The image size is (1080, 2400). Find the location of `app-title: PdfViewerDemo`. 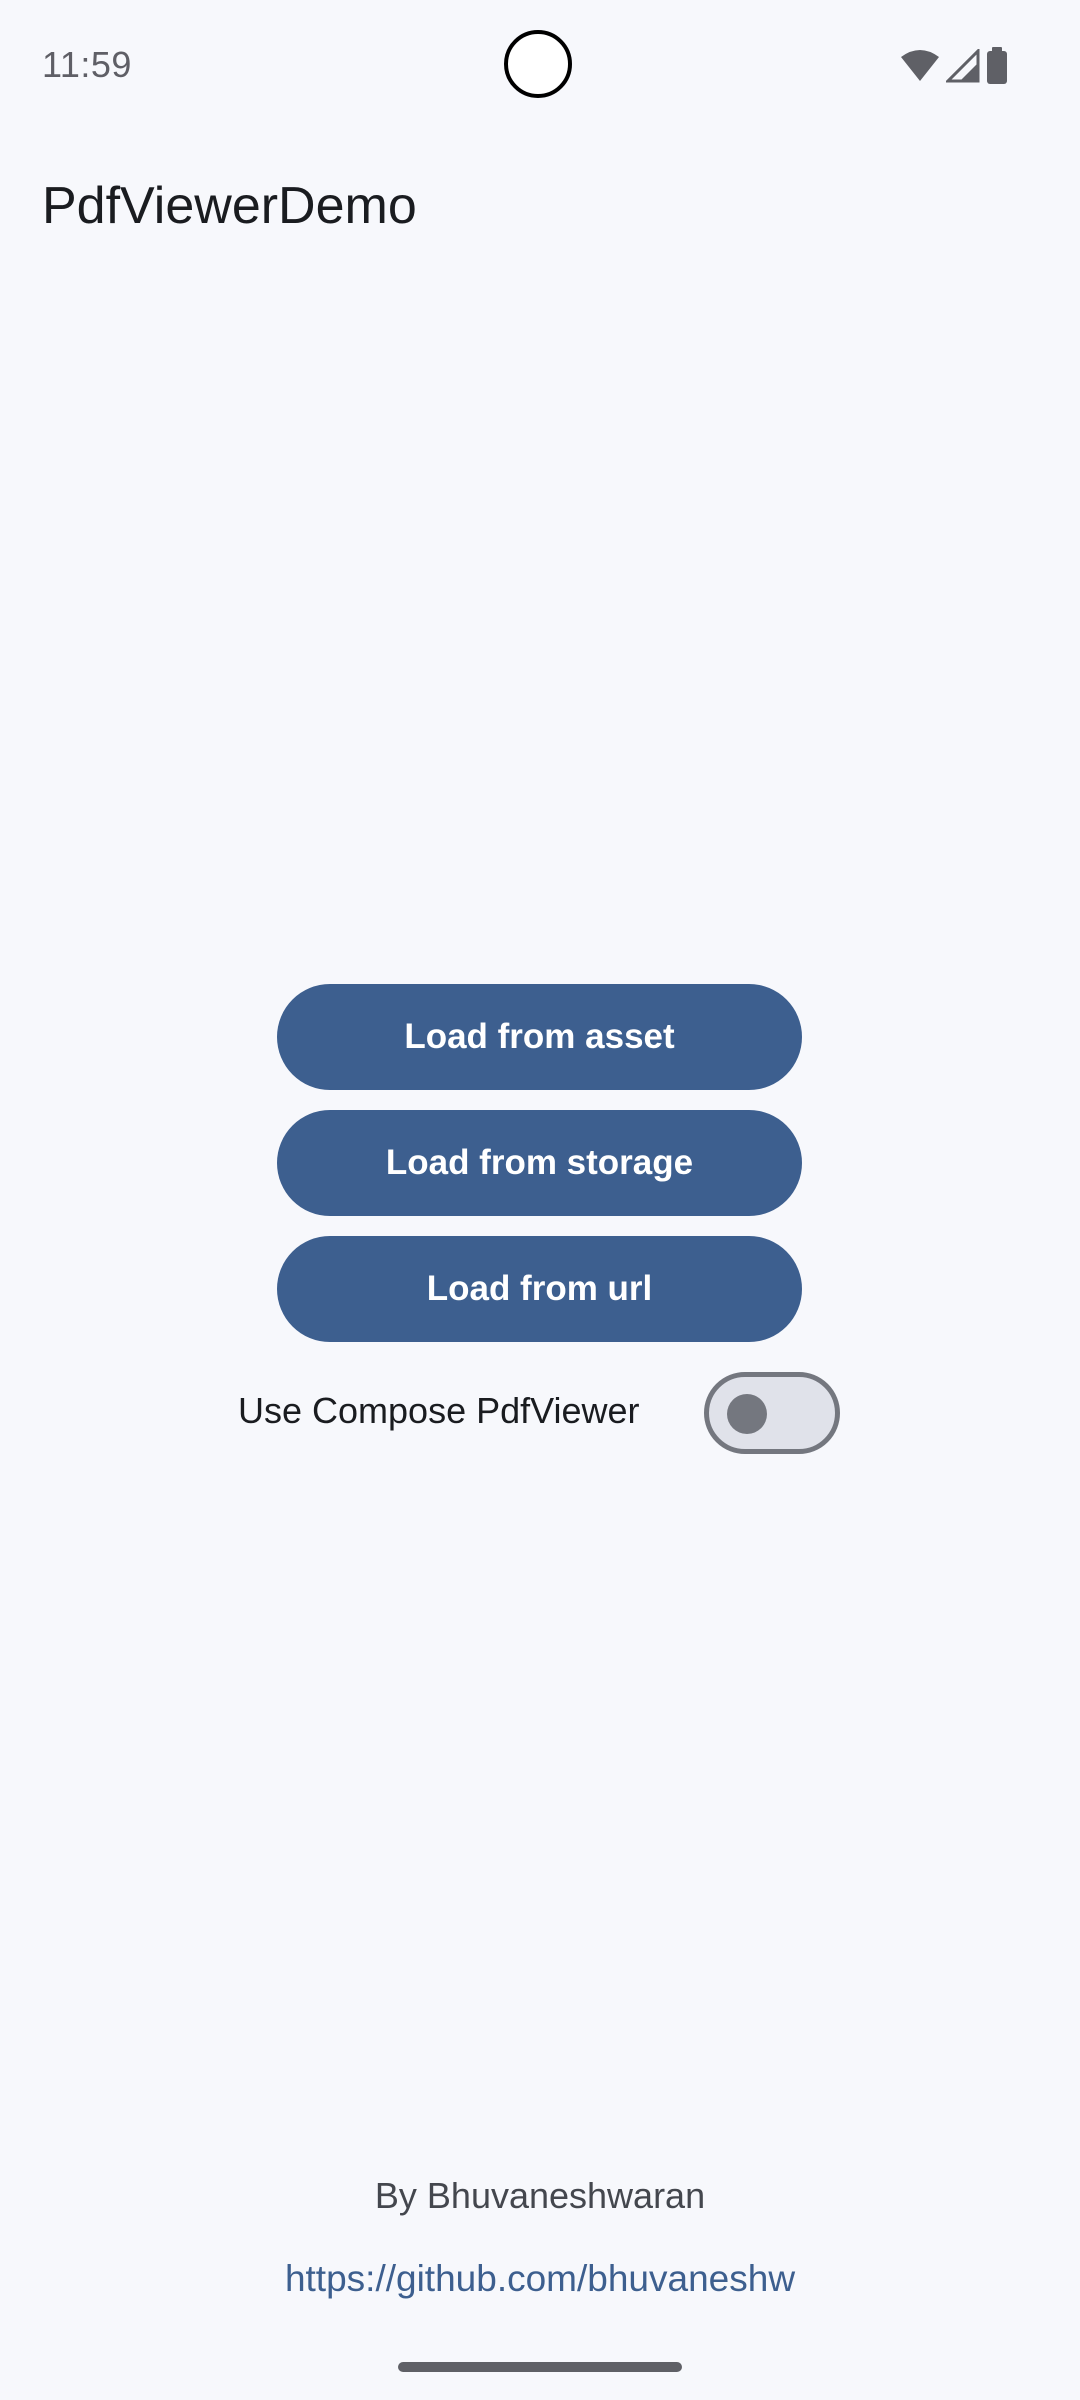

app-title: PdfViewerDemo is located at coordinates (229, 206).